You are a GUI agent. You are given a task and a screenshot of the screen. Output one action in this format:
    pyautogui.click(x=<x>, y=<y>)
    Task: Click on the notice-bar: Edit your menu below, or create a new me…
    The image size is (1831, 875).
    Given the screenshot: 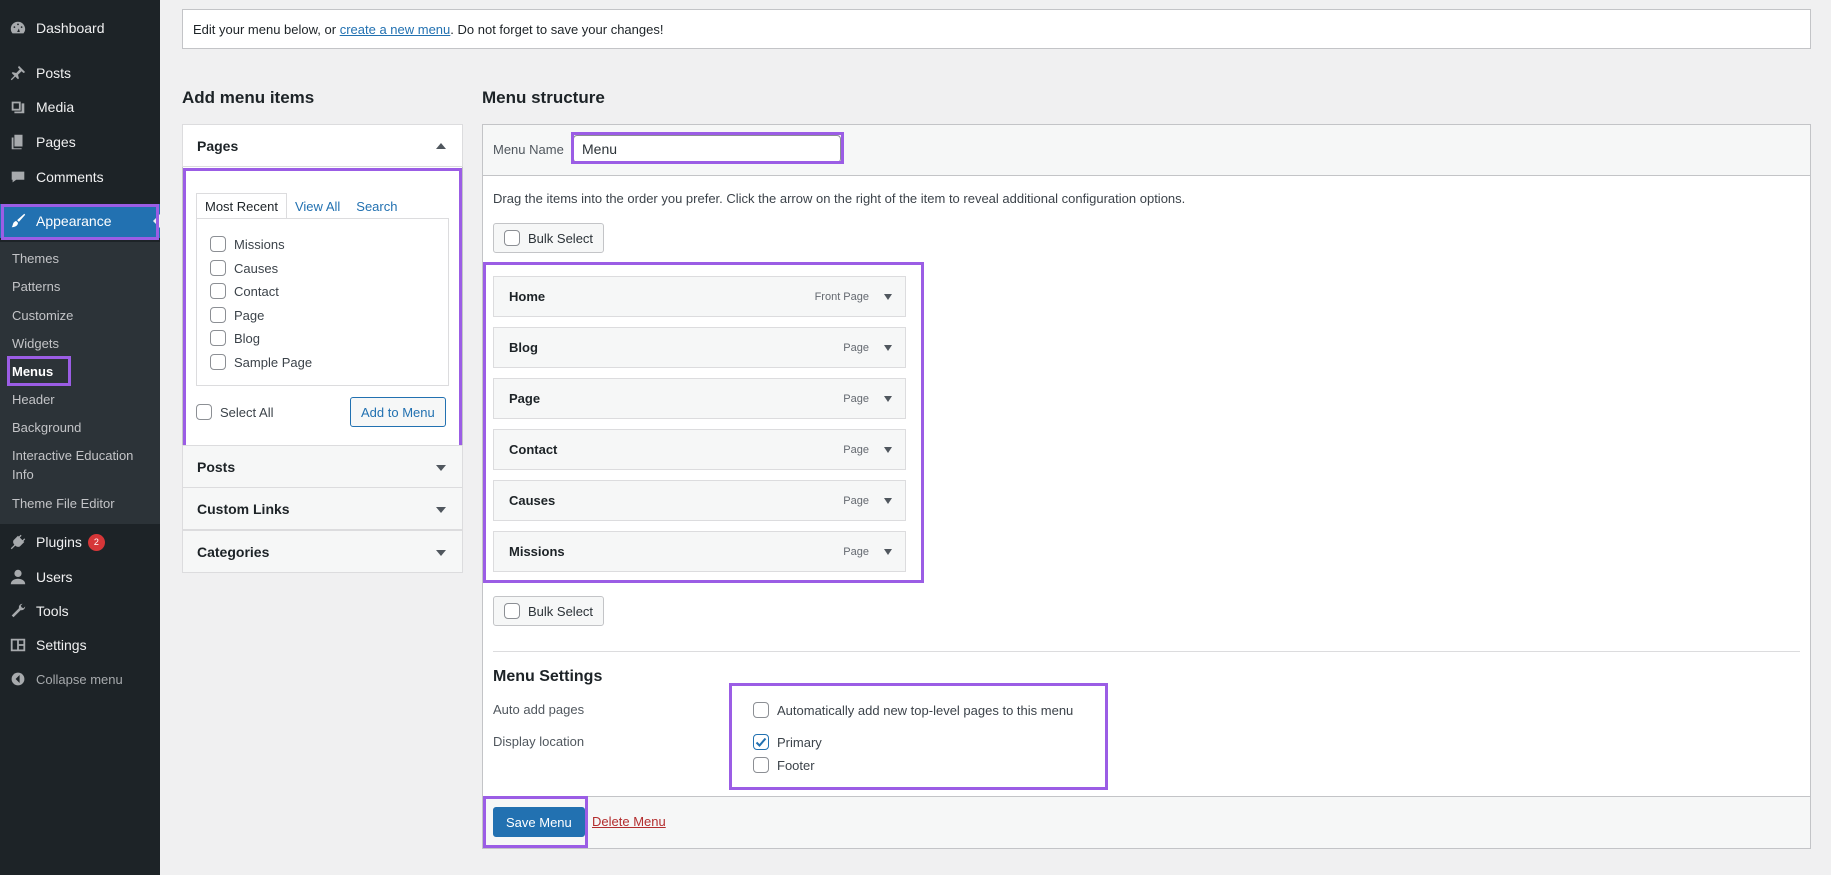 What is the action you would take?
    pyautogui.click(x=996, y=29)
    